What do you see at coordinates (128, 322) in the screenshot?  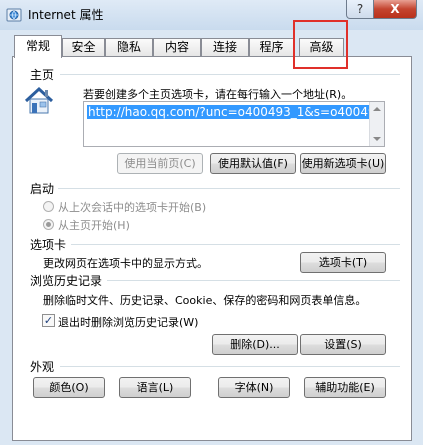 I see `delete-history-checkbox-label: 退出时删除浏览历史记录(W)` at bounding box center [128, 322].